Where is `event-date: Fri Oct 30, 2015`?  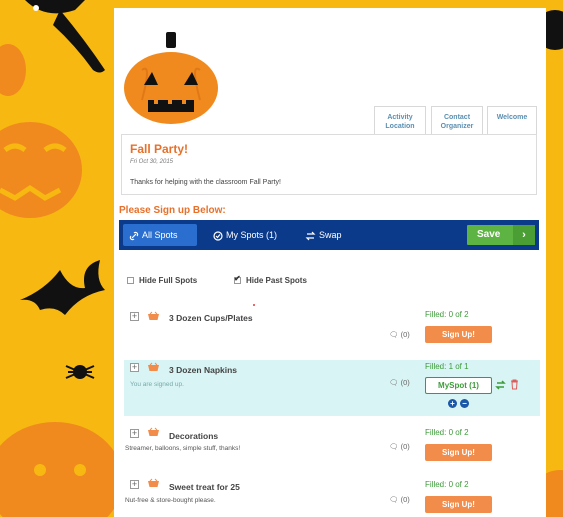 event-date: Fri Oct 30, 2015 is located at coordinates (152, 162).